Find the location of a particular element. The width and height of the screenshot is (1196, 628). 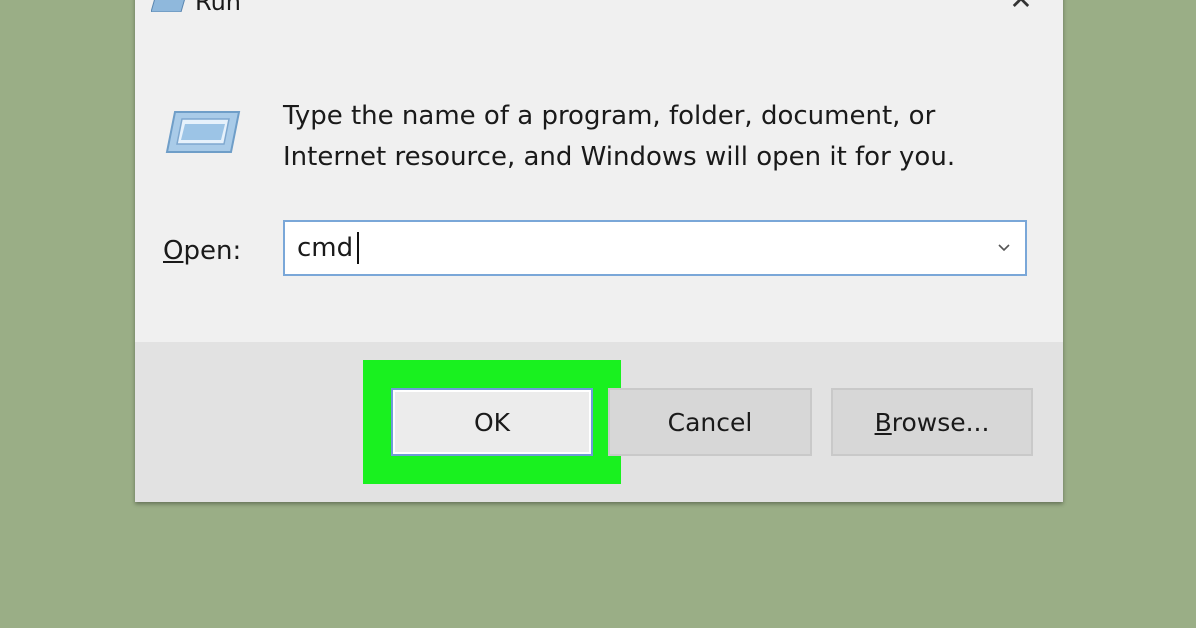

close-icon: ✕ is located at coordinates (1021, 7).